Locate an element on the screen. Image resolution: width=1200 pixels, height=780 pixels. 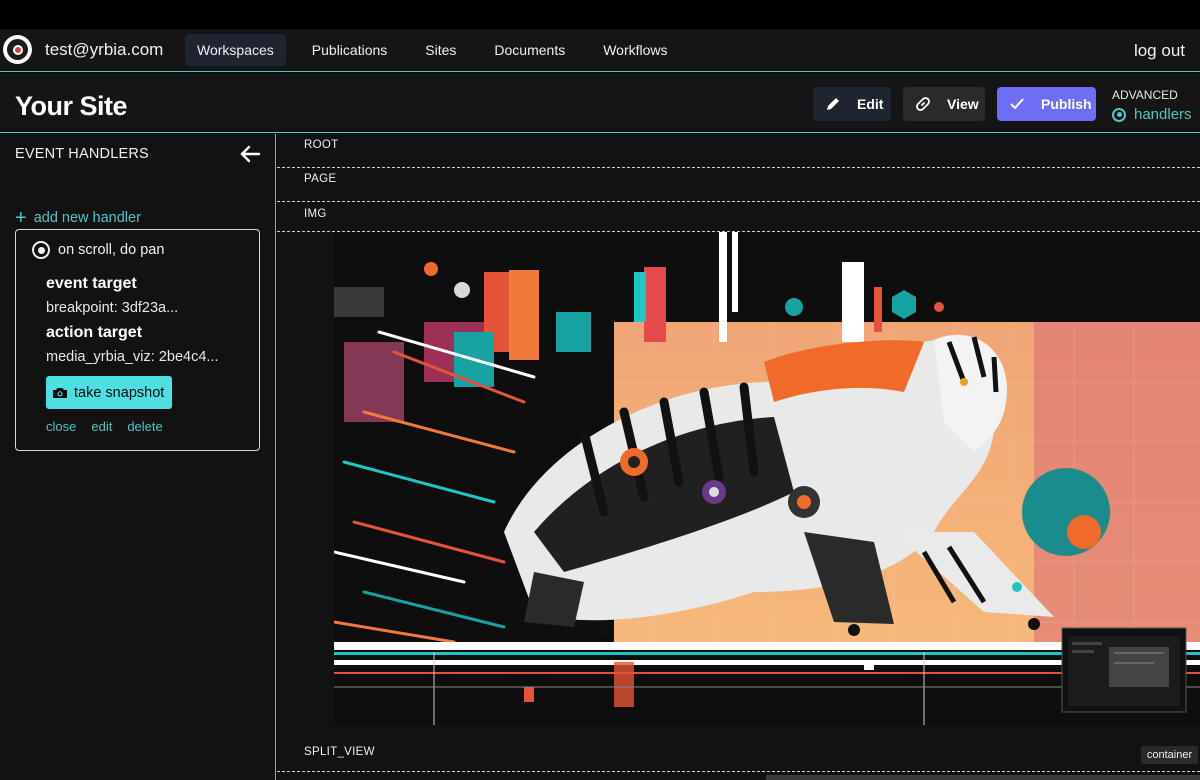
split-view-bar is located at coordinates (983, 777).